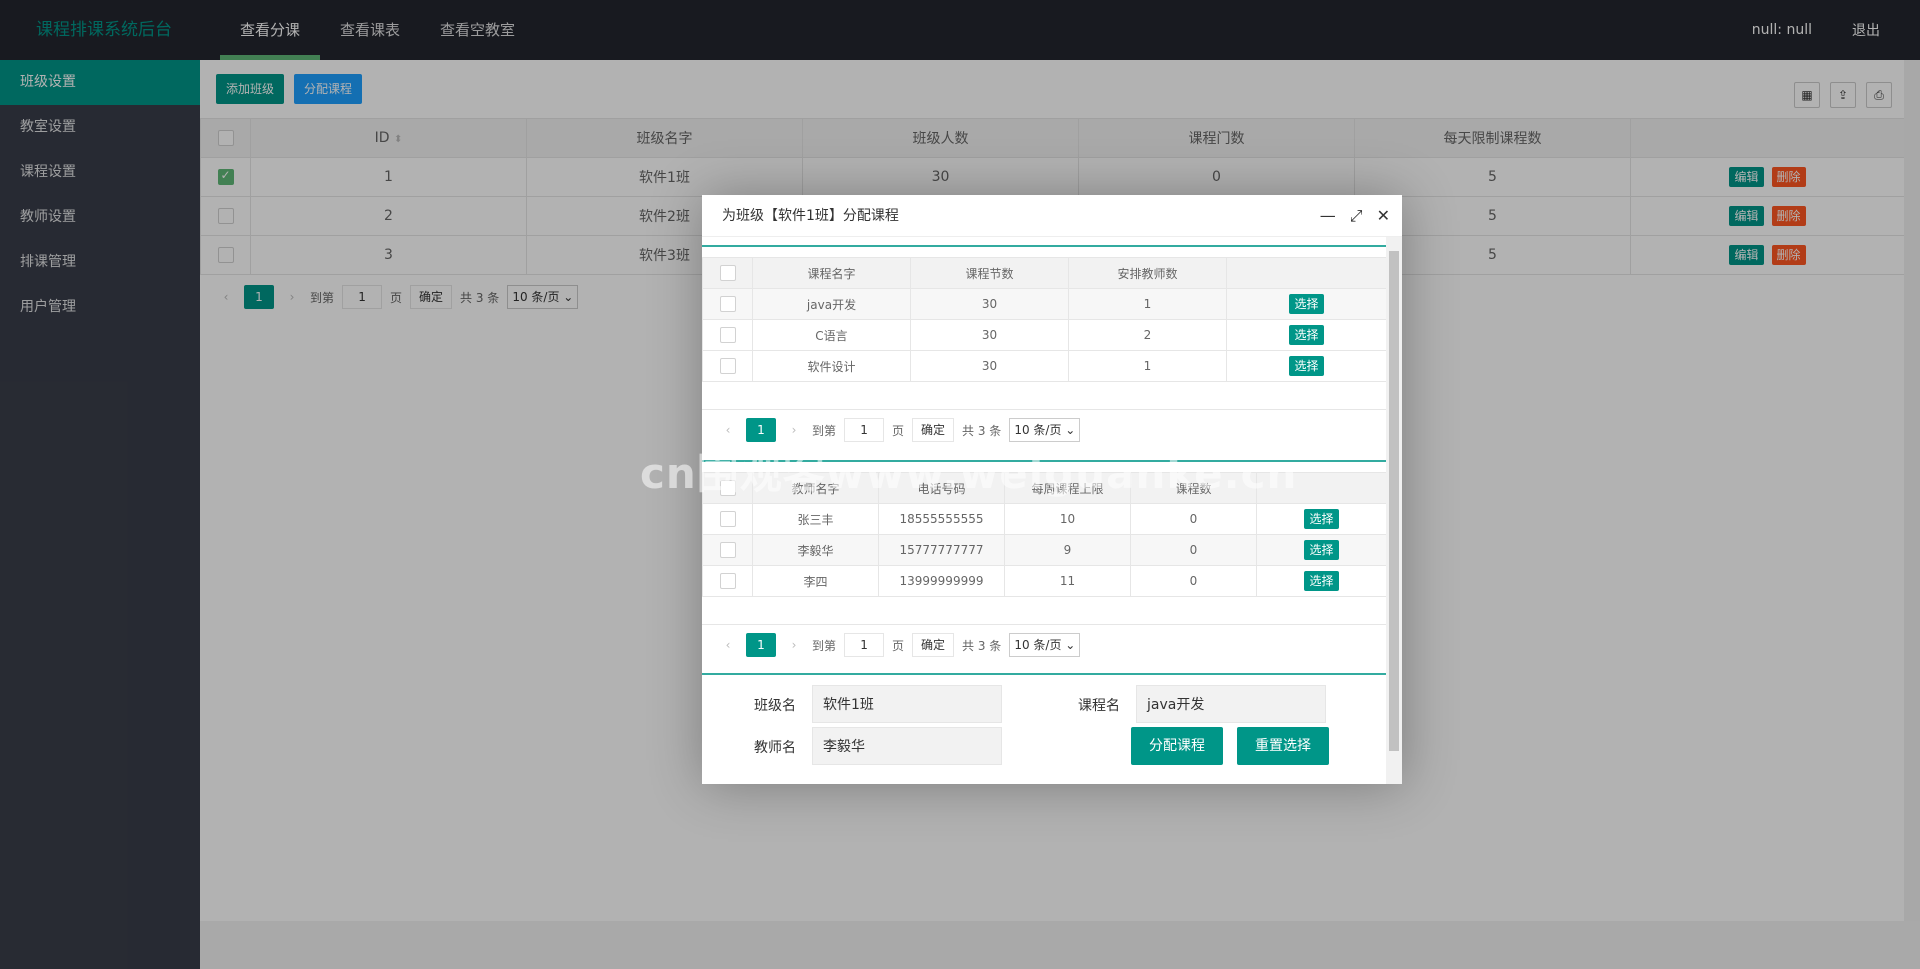  What do you see at coordinates (941, 550) in the screenshot?
I see `cell-phone: 15777777777` at bounding box center [941, 550].